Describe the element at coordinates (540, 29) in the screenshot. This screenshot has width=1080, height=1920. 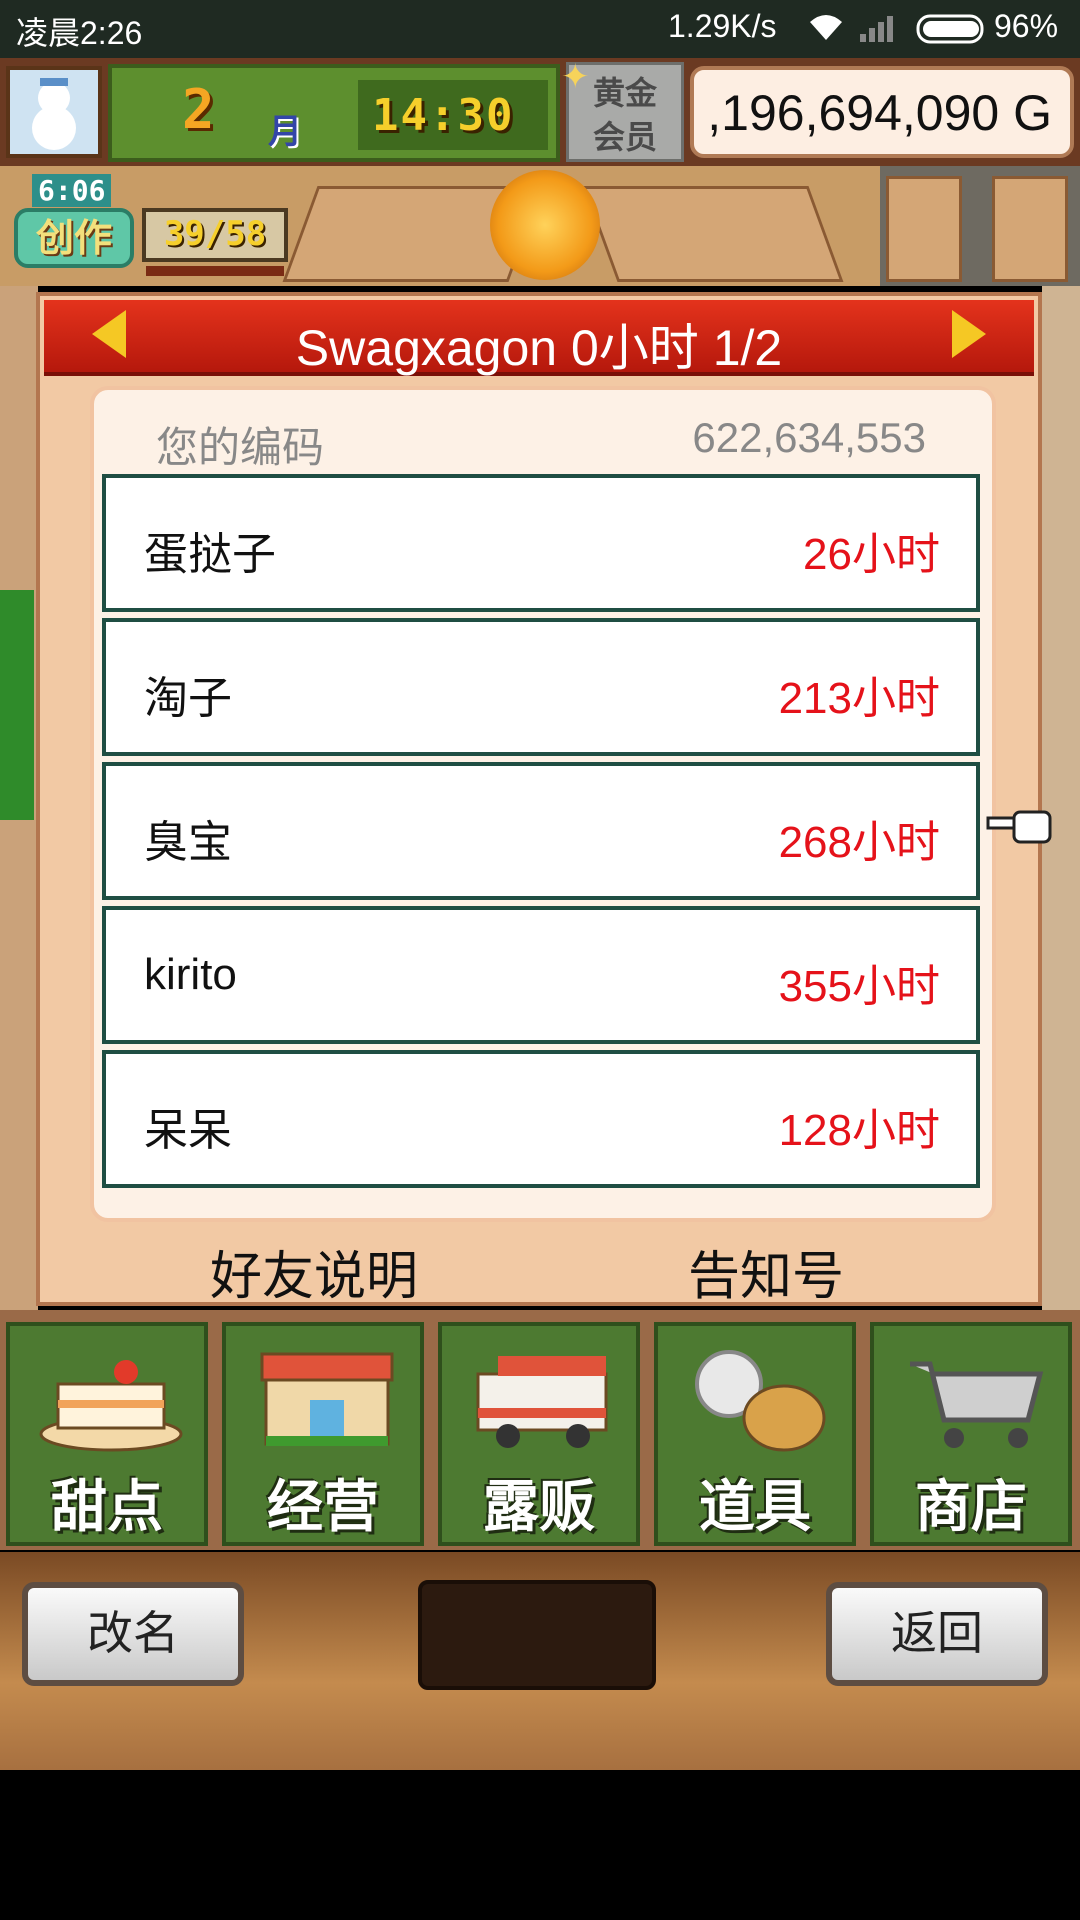
I see `status-bar: 凌晨2:26 1.29K/s 96%` at that location.